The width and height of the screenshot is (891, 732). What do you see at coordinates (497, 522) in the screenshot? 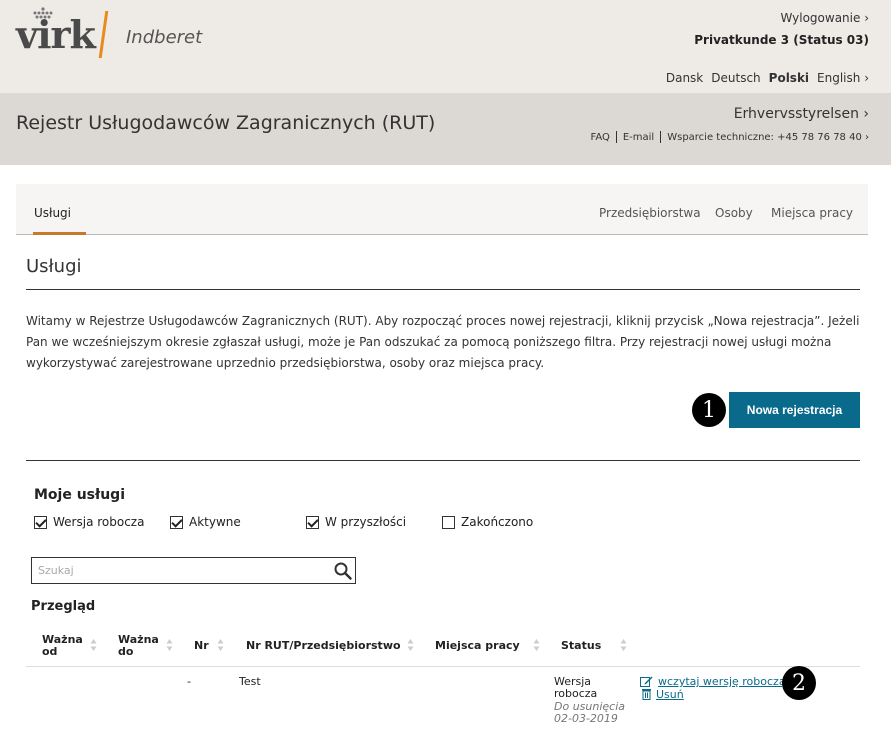
I see `filter-label: Zakończono` at bounding box center [497, 522].